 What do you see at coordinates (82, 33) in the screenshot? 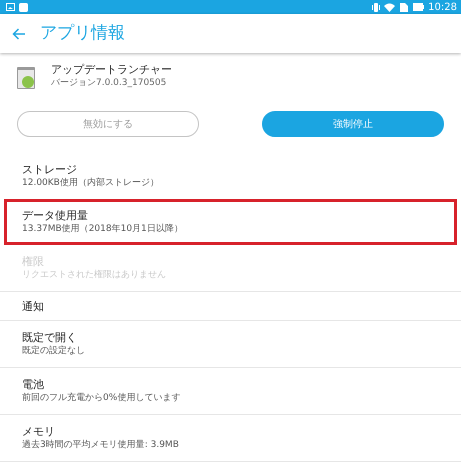
I see `page-title: アプリ情報` at bounding box center [82, 33].